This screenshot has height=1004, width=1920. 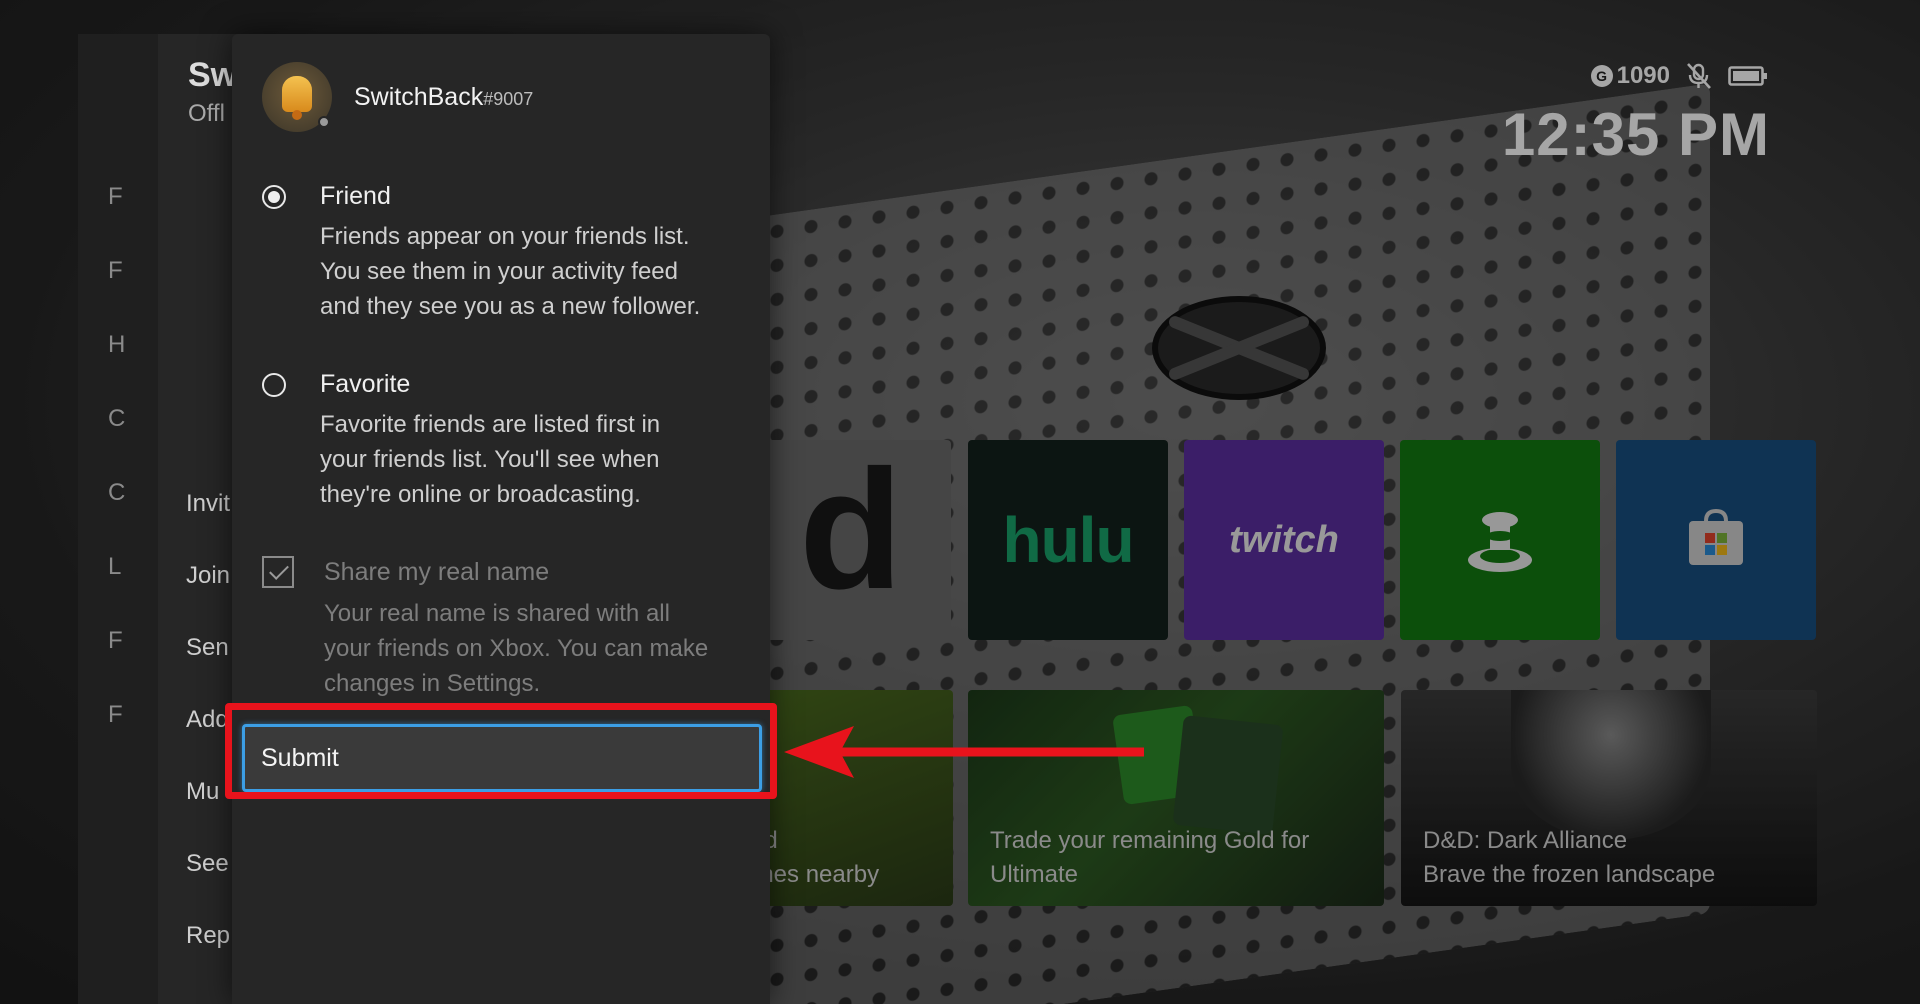 I want to click on guide-menu-report: Rep, so click(x=208, y=936).